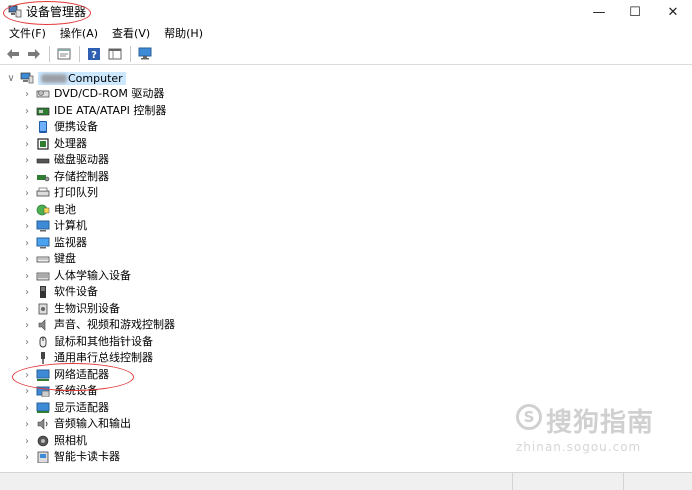 This screenshot has height=490, width=692. Describe the element at coordinates (43, 226) in the screenshot. I see `computer-icon` at that location.